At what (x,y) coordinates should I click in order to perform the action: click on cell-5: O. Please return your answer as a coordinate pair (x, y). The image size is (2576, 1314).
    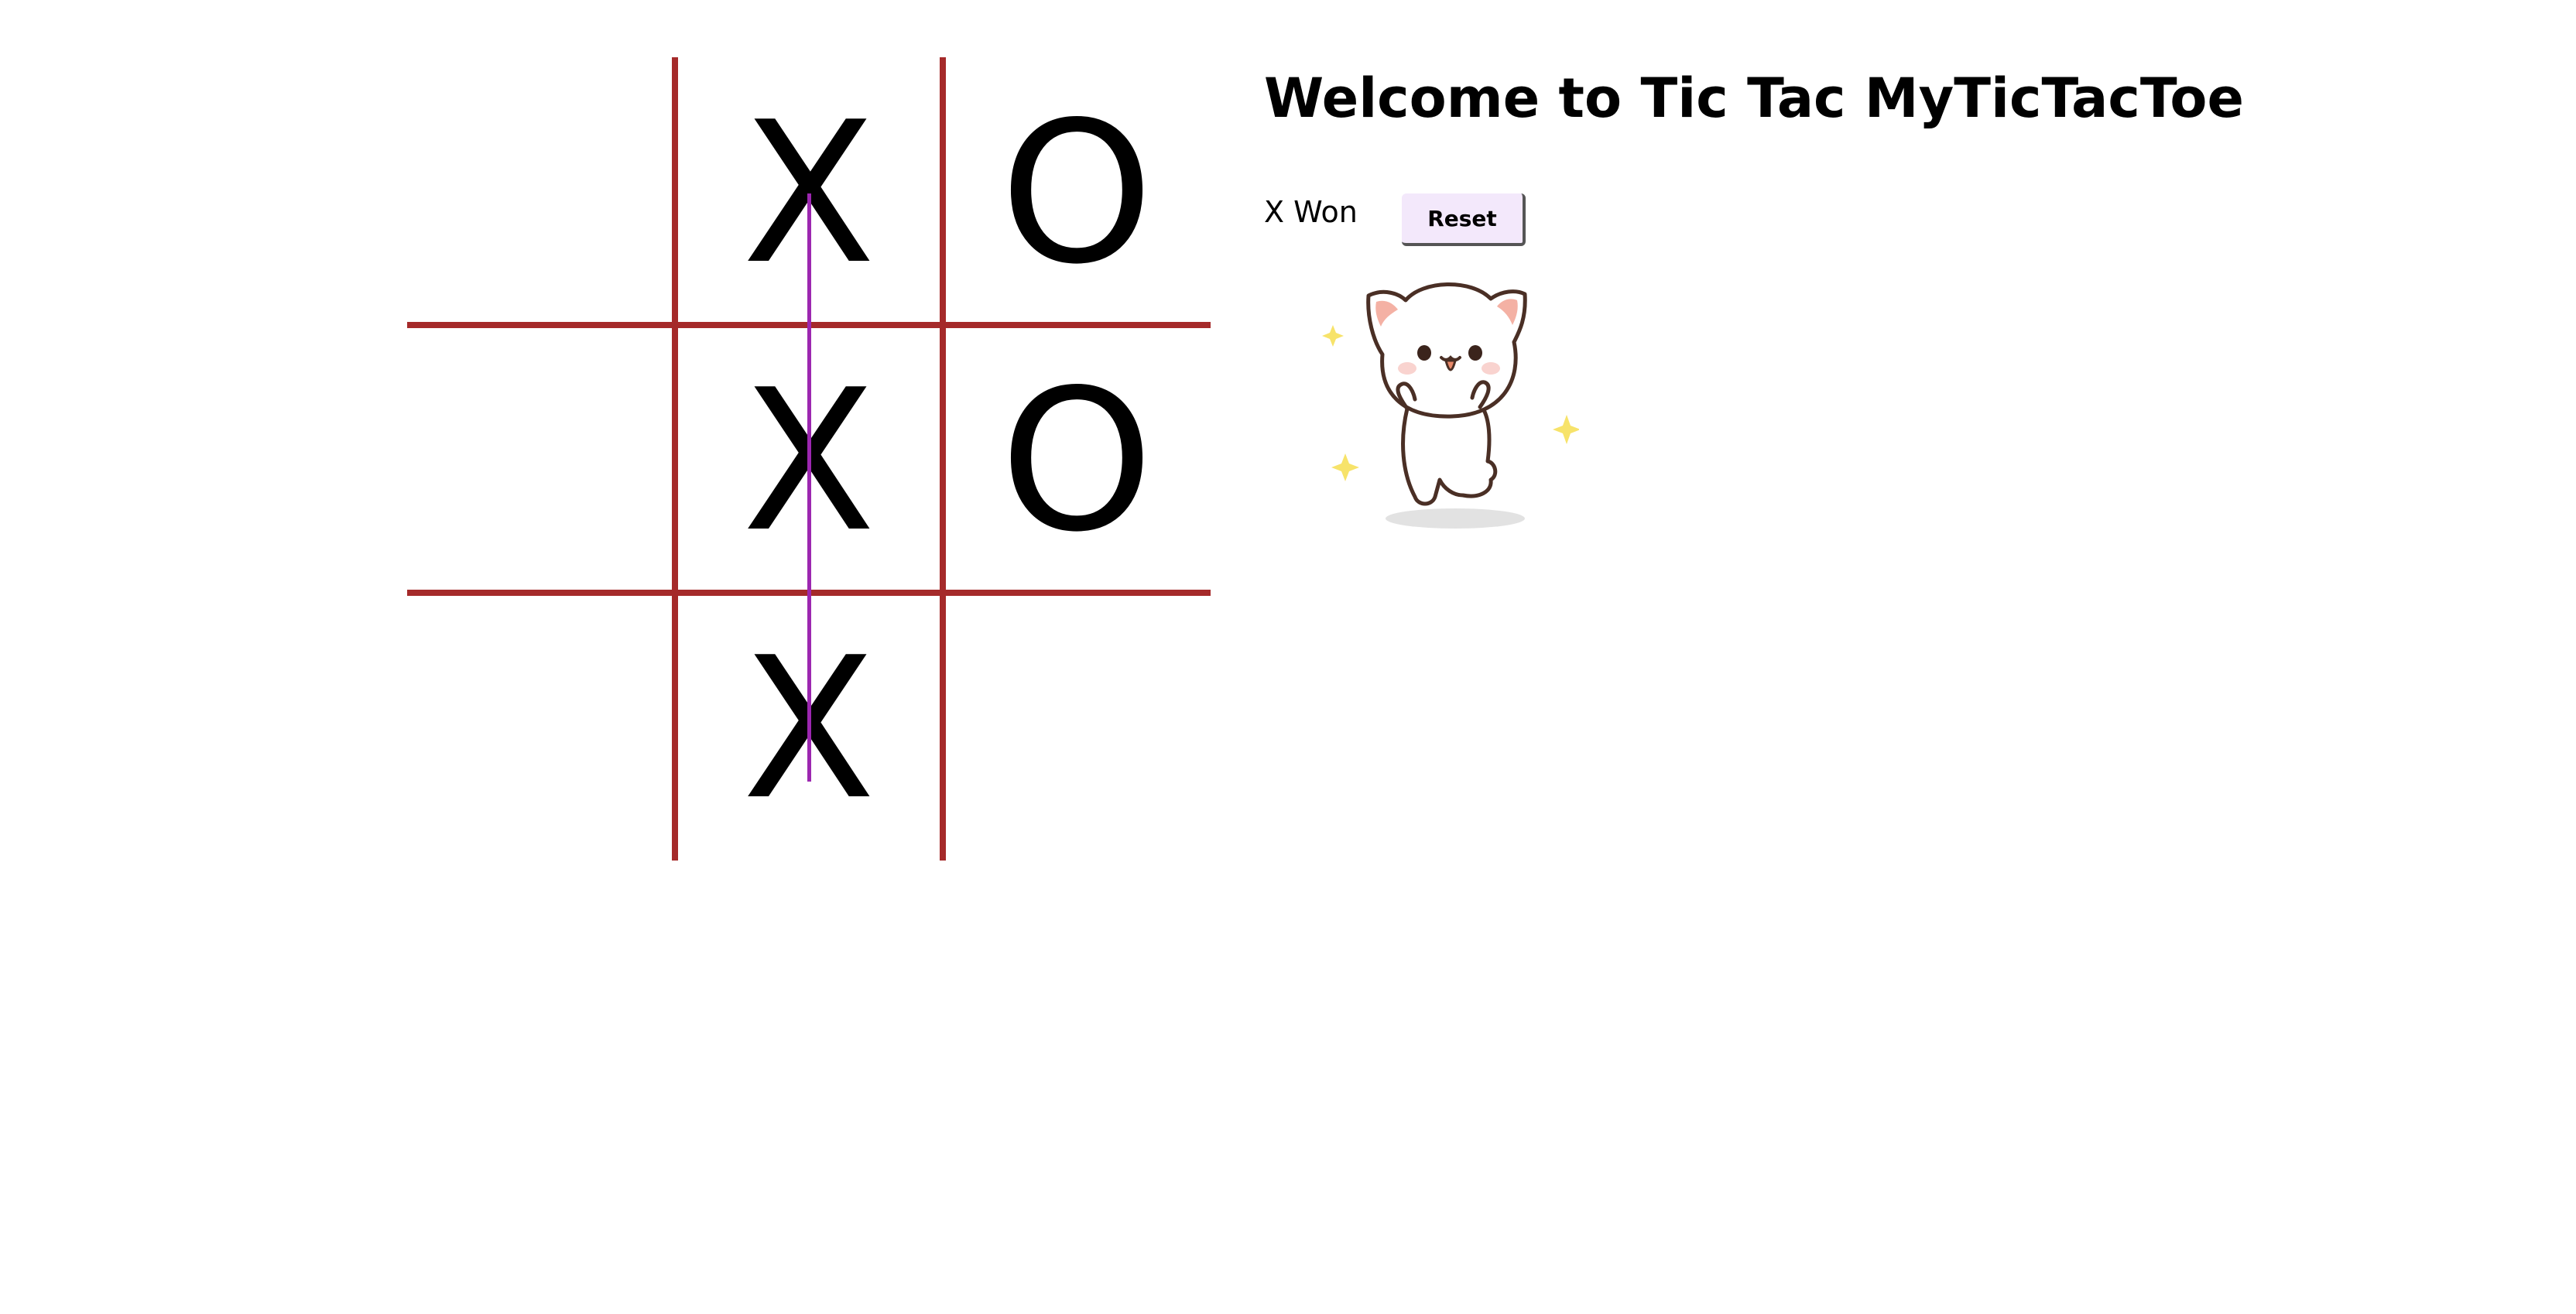
    Looking at the image, I should click on (1077, 459).